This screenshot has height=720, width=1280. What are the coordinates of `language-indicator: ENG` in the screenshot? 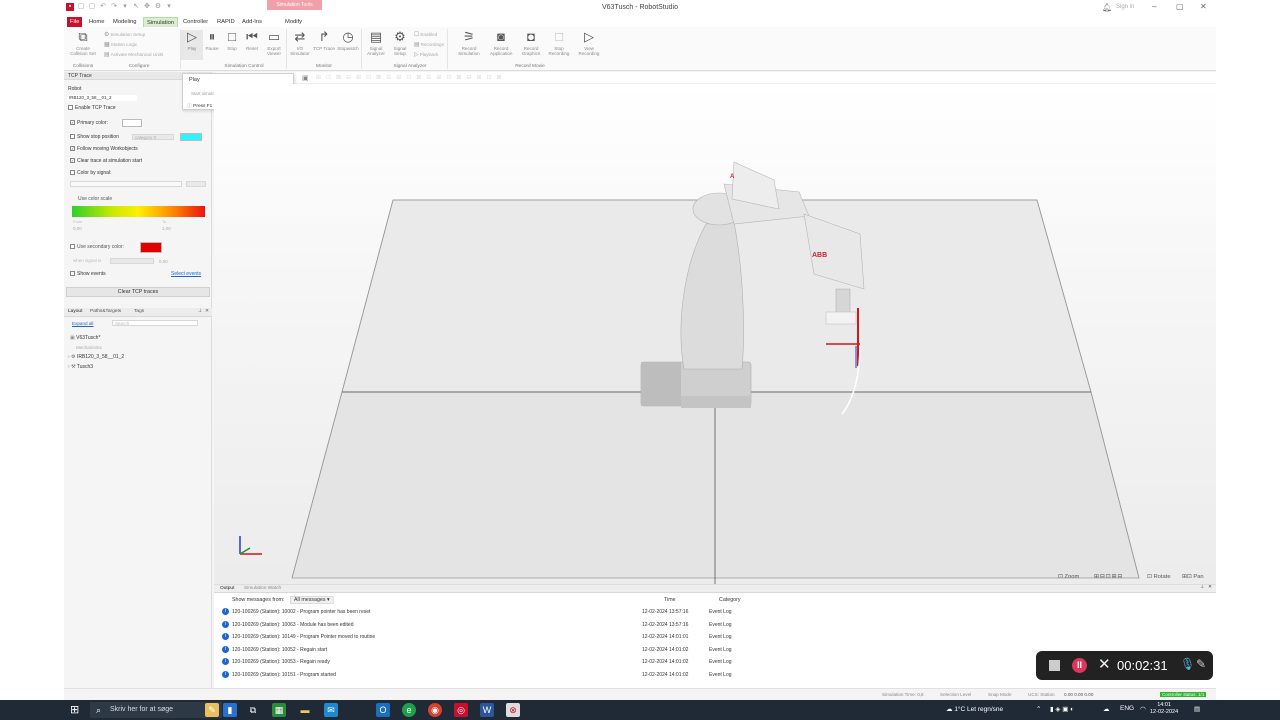 It's located at (1127, 708).